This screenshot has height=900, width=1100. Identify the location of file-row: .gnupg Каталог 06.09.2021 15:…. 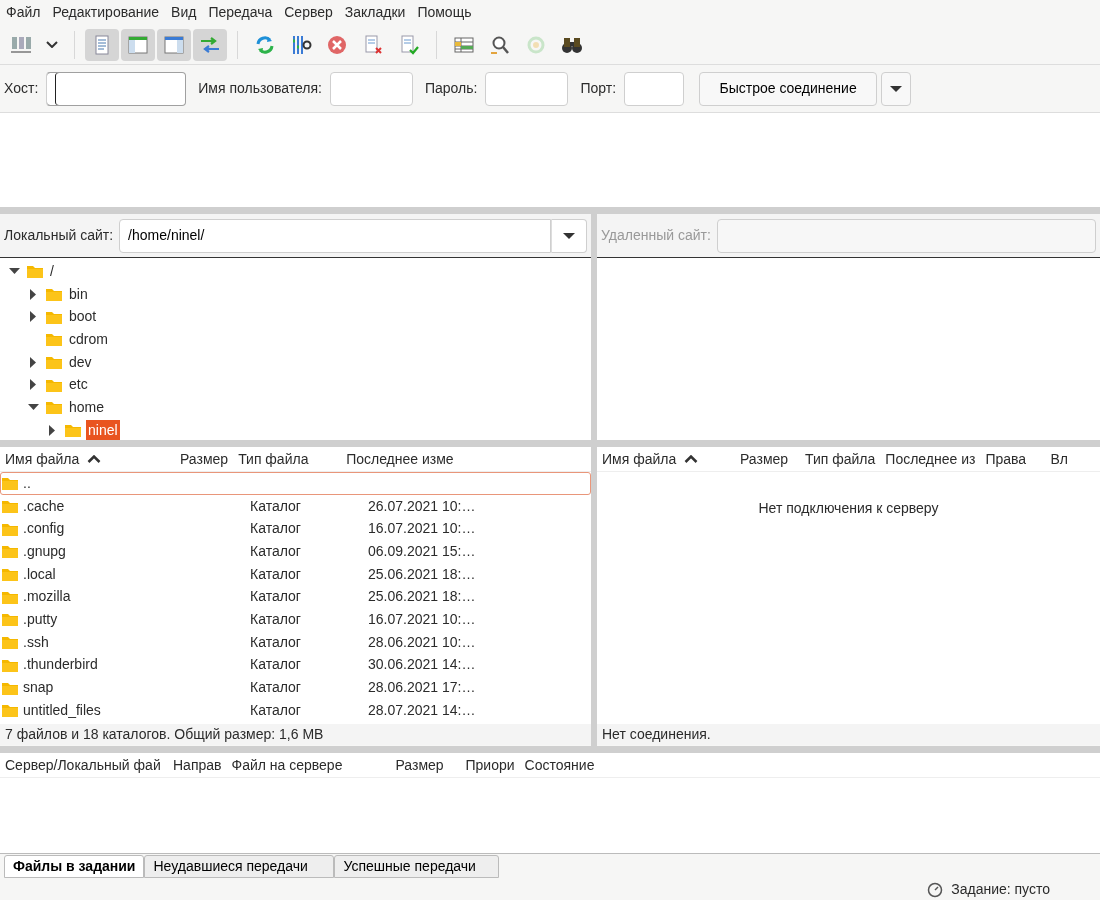
(295, 551).